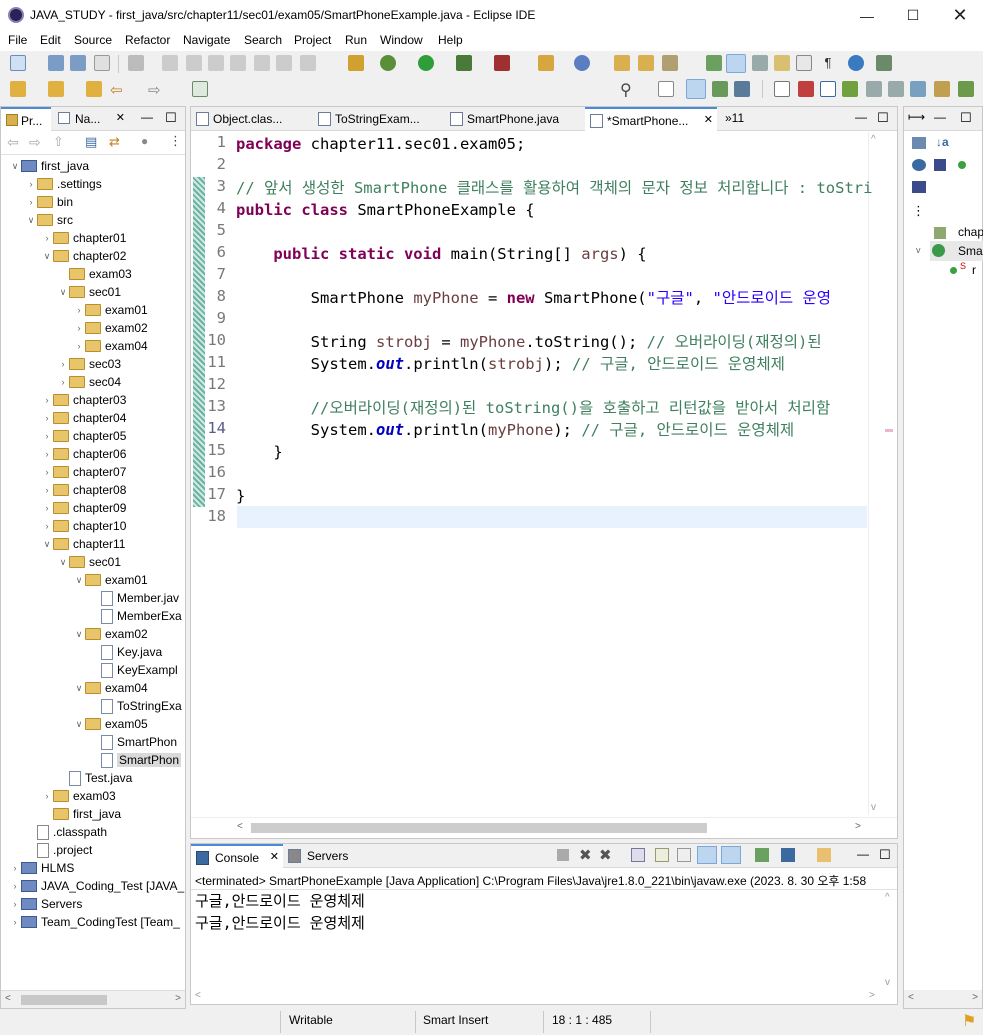 The height and width of the screenshot is (1035, 983). I want to click on menu-run: Run, so click(356, 40).